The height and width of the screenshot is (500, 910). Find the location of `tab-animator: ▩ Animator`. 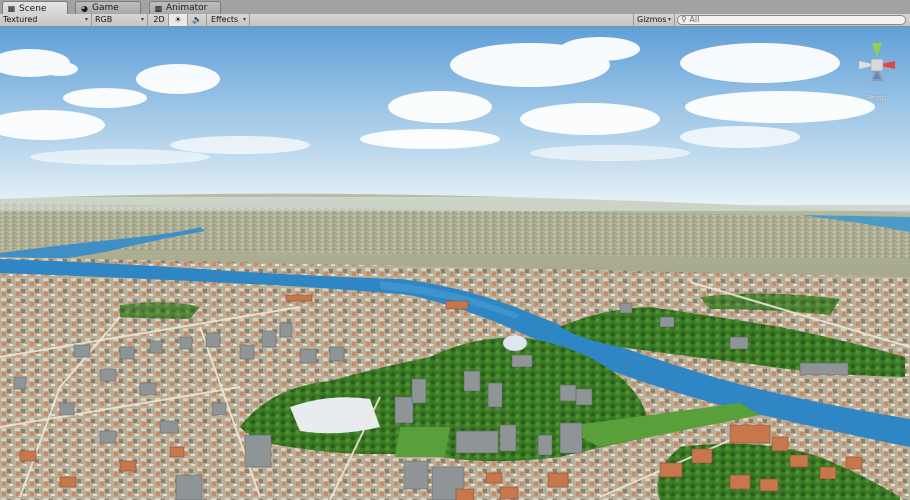

tab-animator: ▩ Animator is located at coordinates (185, 7).